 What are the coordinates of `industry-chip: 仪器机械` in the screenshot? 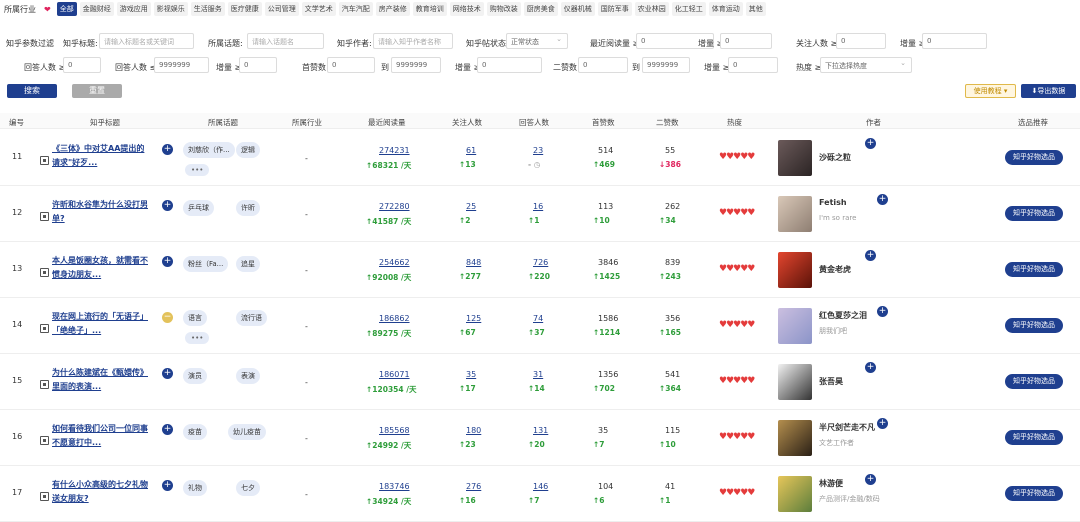 It's located at (577, 9).